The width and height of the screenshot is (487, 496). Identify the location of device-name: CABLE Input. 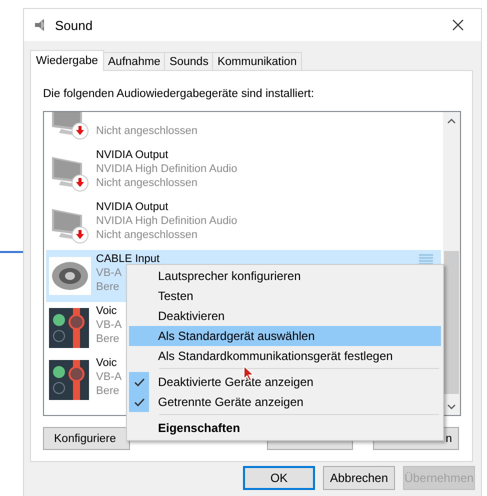
(128, 259).